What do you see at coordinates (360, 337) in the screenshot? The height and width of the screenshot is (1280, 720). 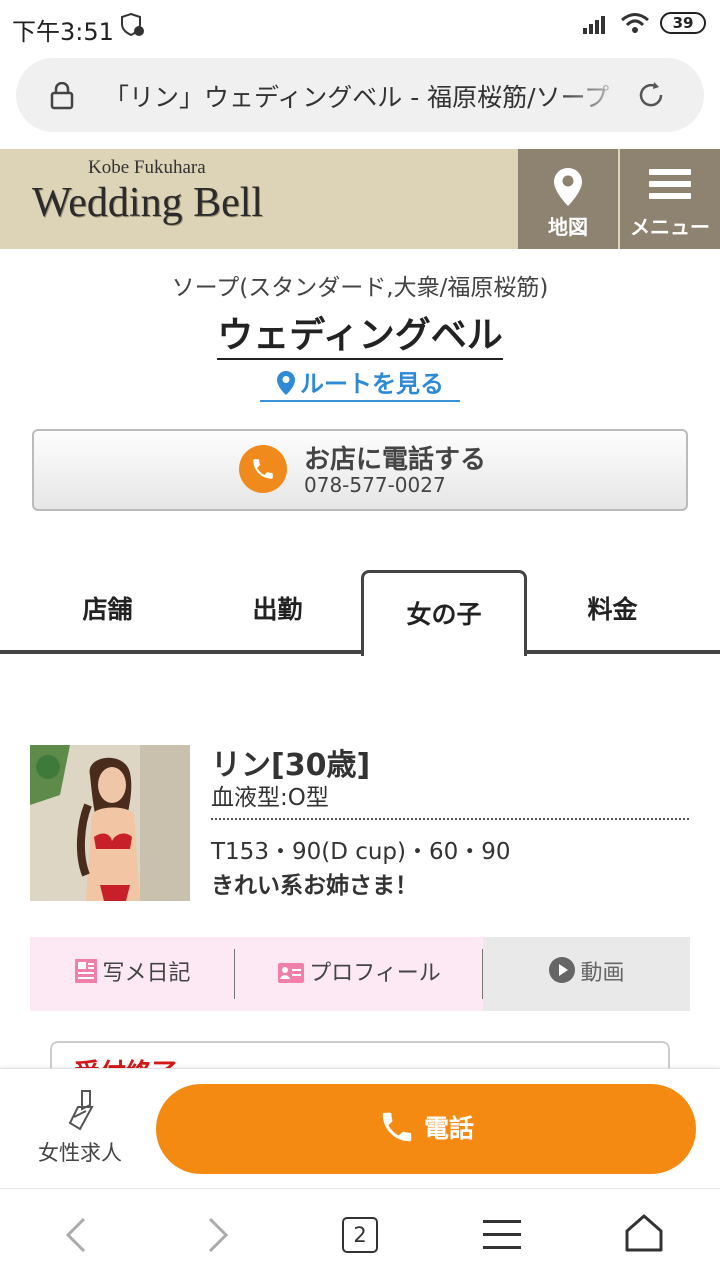 I see `shop-name-text: ウェディングベル` at bounding box center [360, 337].